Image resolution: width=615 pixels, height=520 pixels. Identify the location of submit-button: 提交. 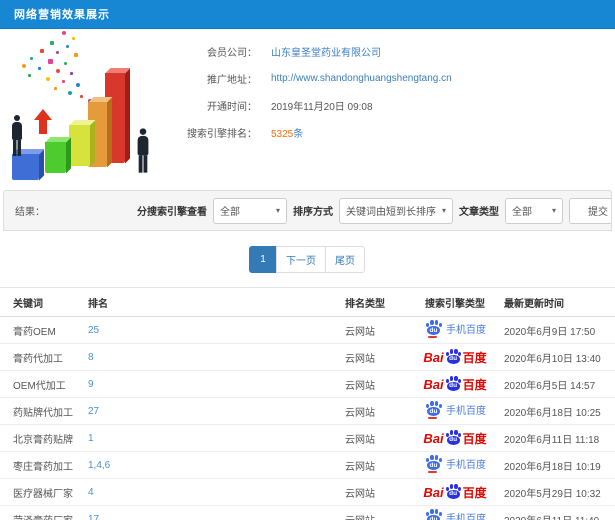
(590, 210).